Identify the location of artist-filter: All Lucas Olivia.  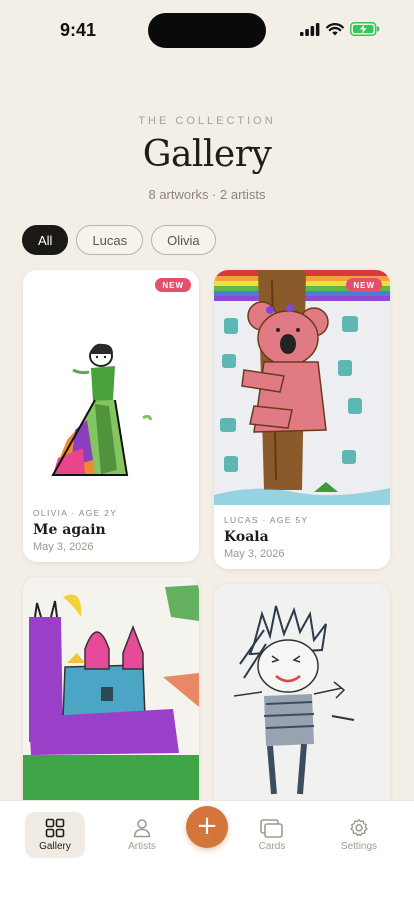
(119, 240).